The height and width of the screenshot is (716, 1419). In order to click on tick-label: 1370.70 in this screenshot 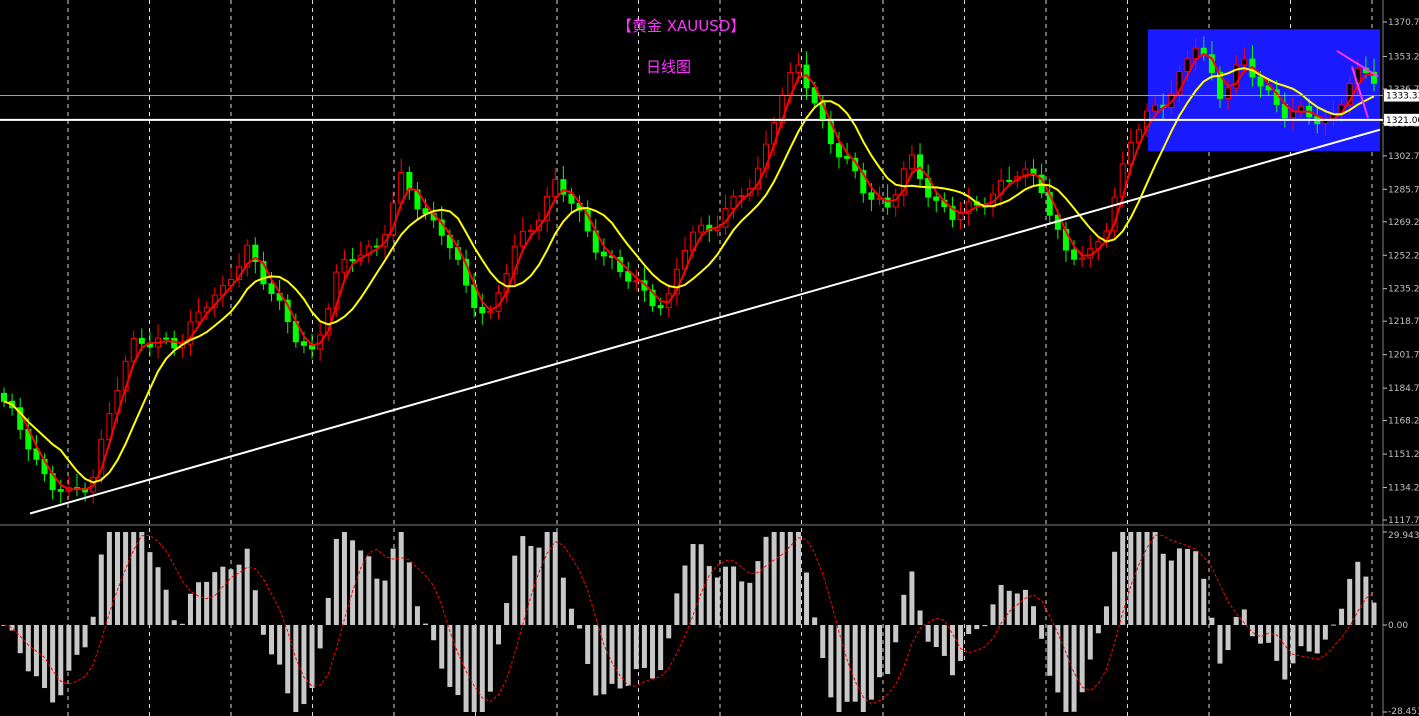, I will do `click(1403, 23)`.